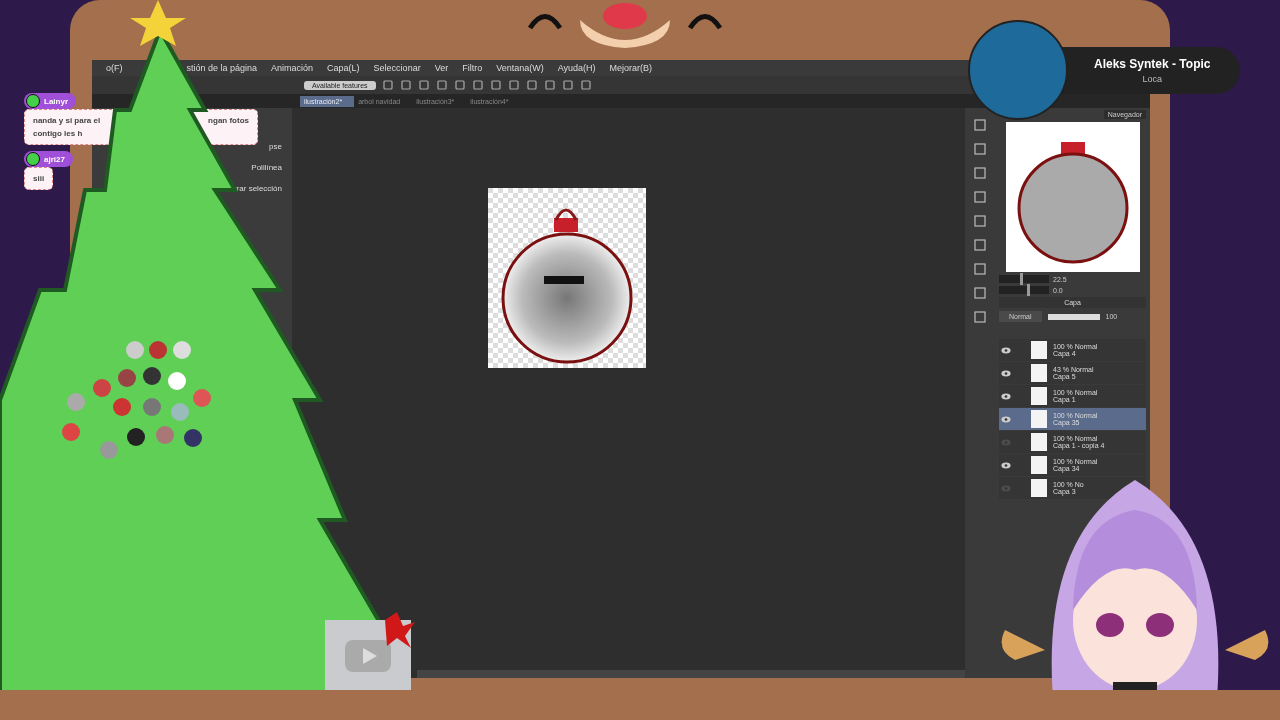  Describe the element at coordinates (576, 68) in the screenshot. I see `menu-item: Ayuda(H)` at that location.